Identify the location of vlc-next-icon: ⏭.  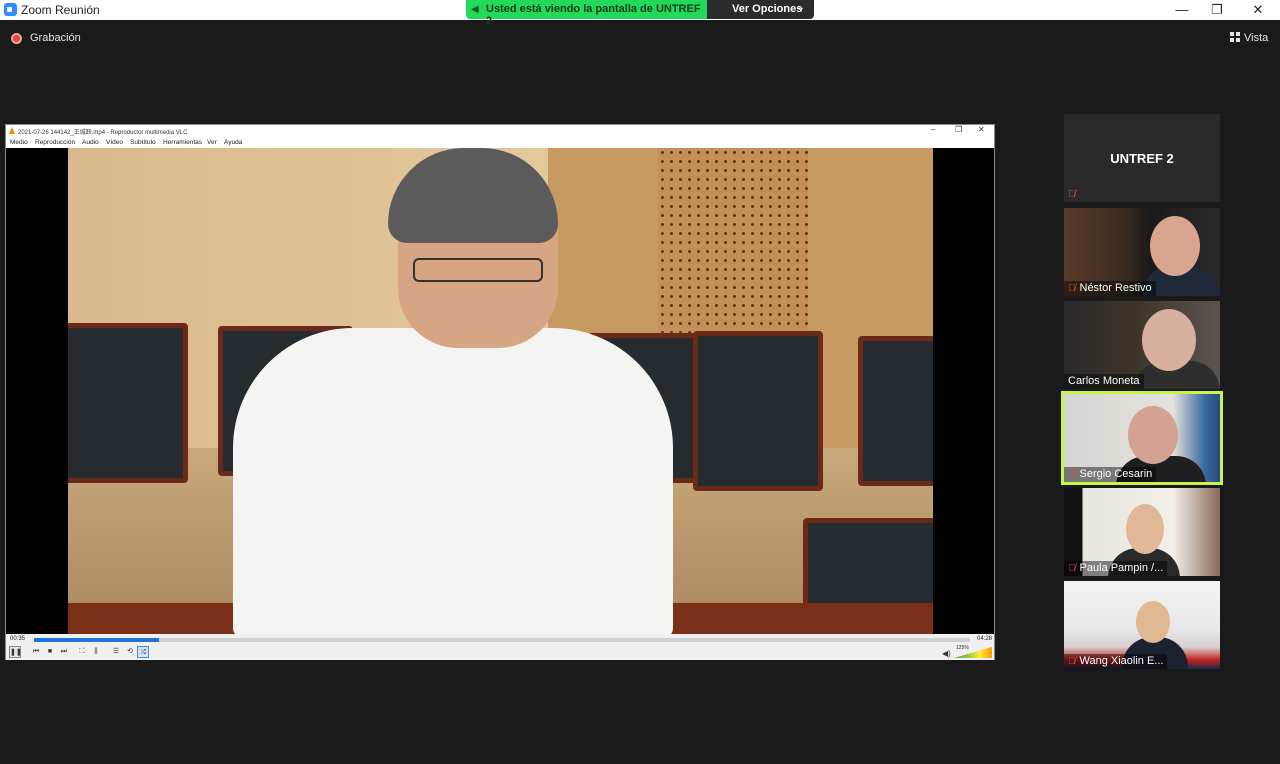
(64, 651).